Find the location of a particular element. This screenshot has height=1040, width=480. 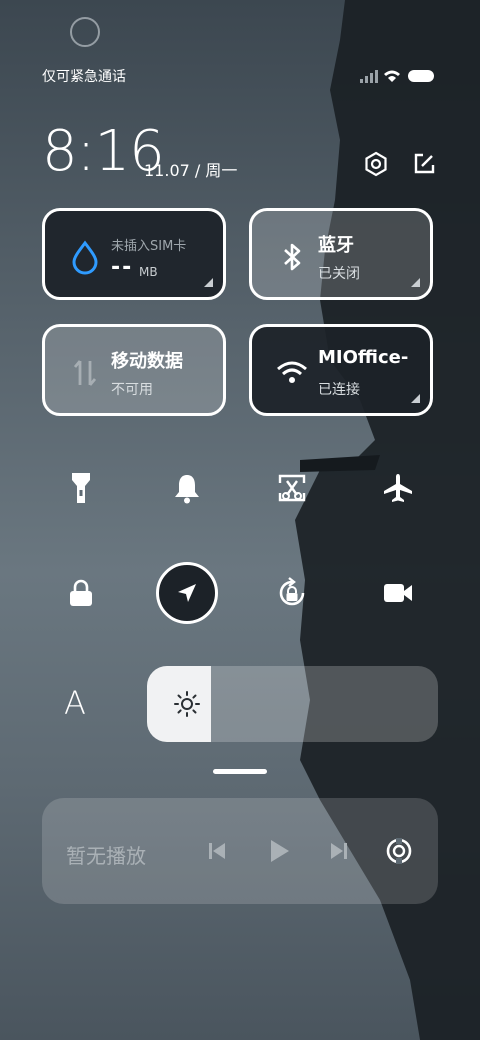

tile-data-usage: 未插入SIM卡 -- MB is located at coordinates (134, 254).